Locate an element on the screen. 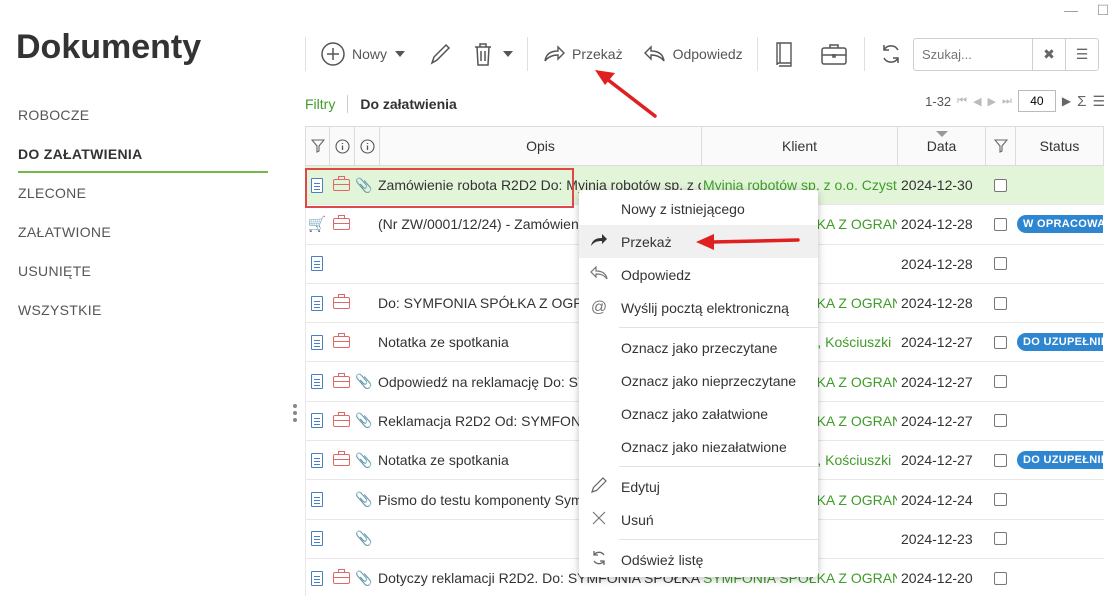 The width and height of the screenshot is (1116, 596). menu-icon: ☰ is located at coordinates (1082, 54).